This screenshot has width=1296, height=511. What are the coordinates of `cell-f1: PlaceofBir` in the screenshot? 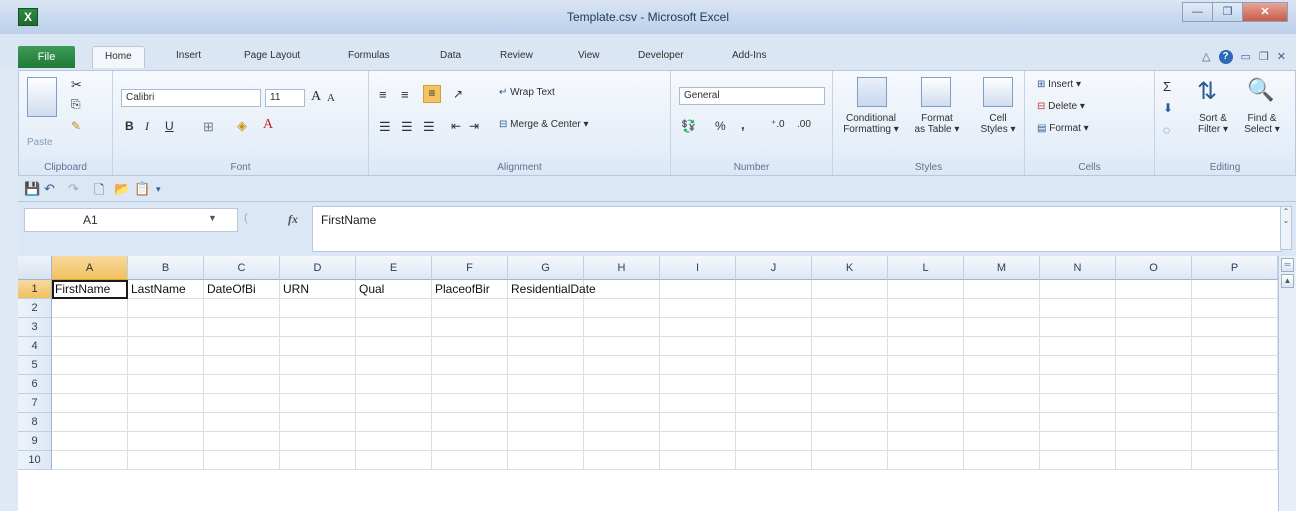 It's located at (470, 289).